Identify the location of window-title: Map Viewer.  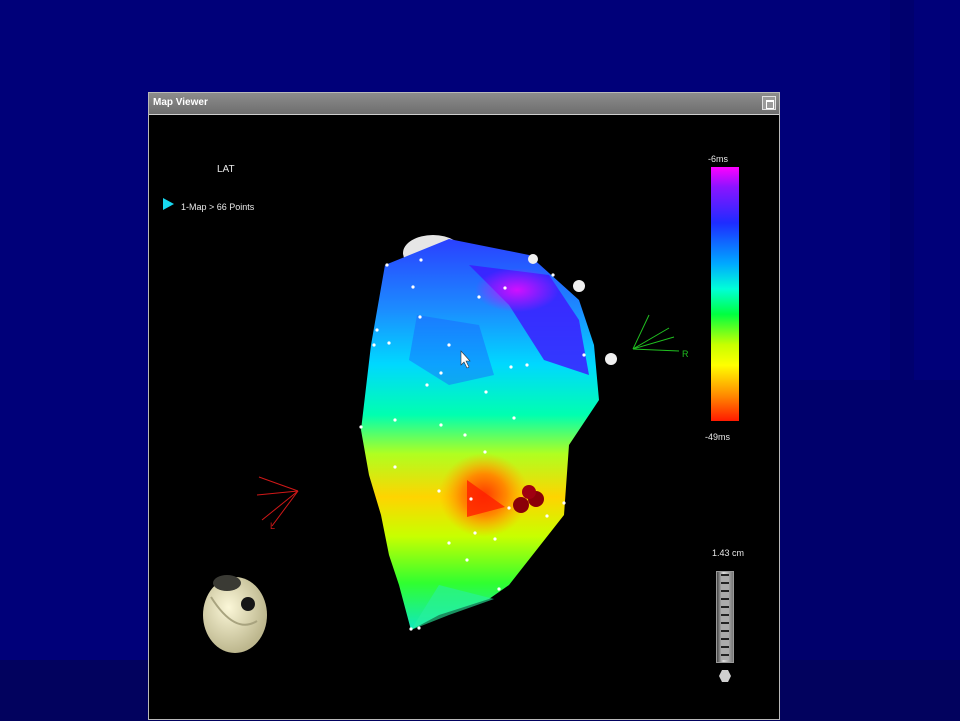
(180, 102).